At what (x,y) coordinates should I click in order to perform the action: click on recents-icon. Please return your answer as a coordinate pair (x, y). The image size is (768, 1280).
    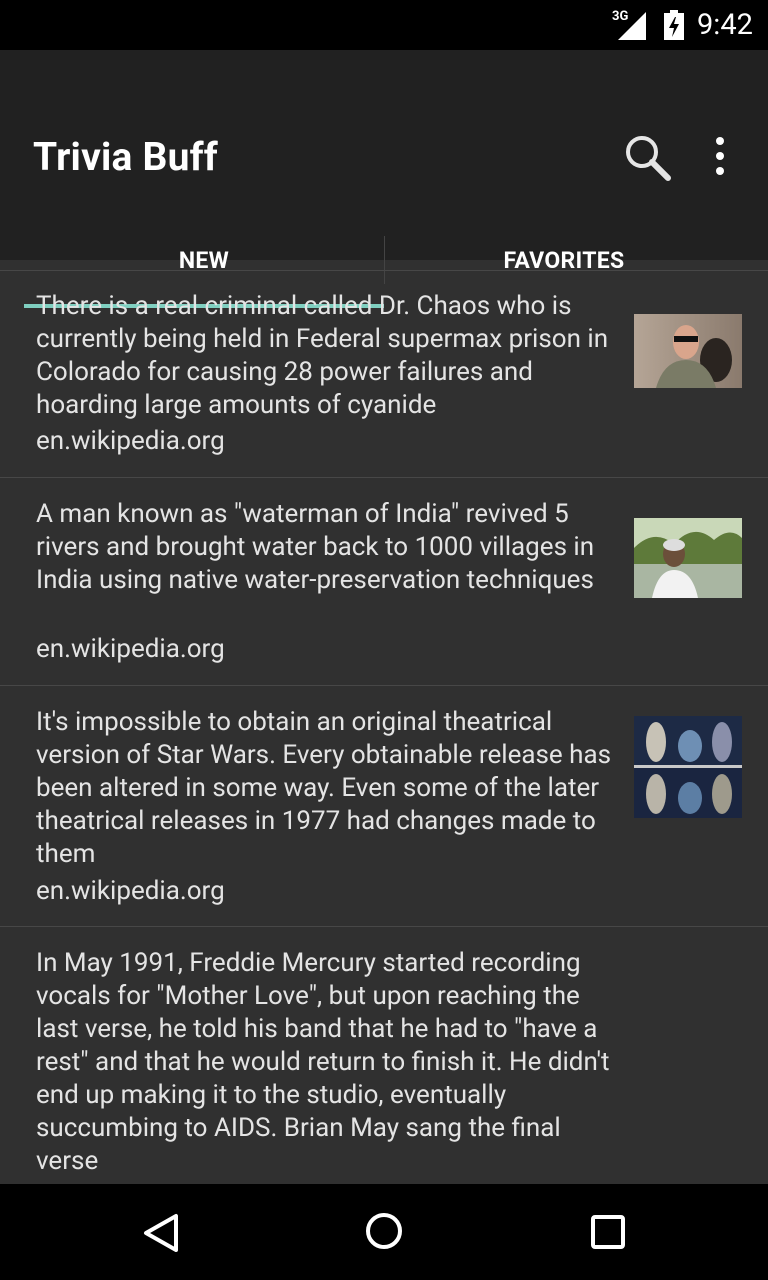
    Looking at the image, I should click on (608, 1232).